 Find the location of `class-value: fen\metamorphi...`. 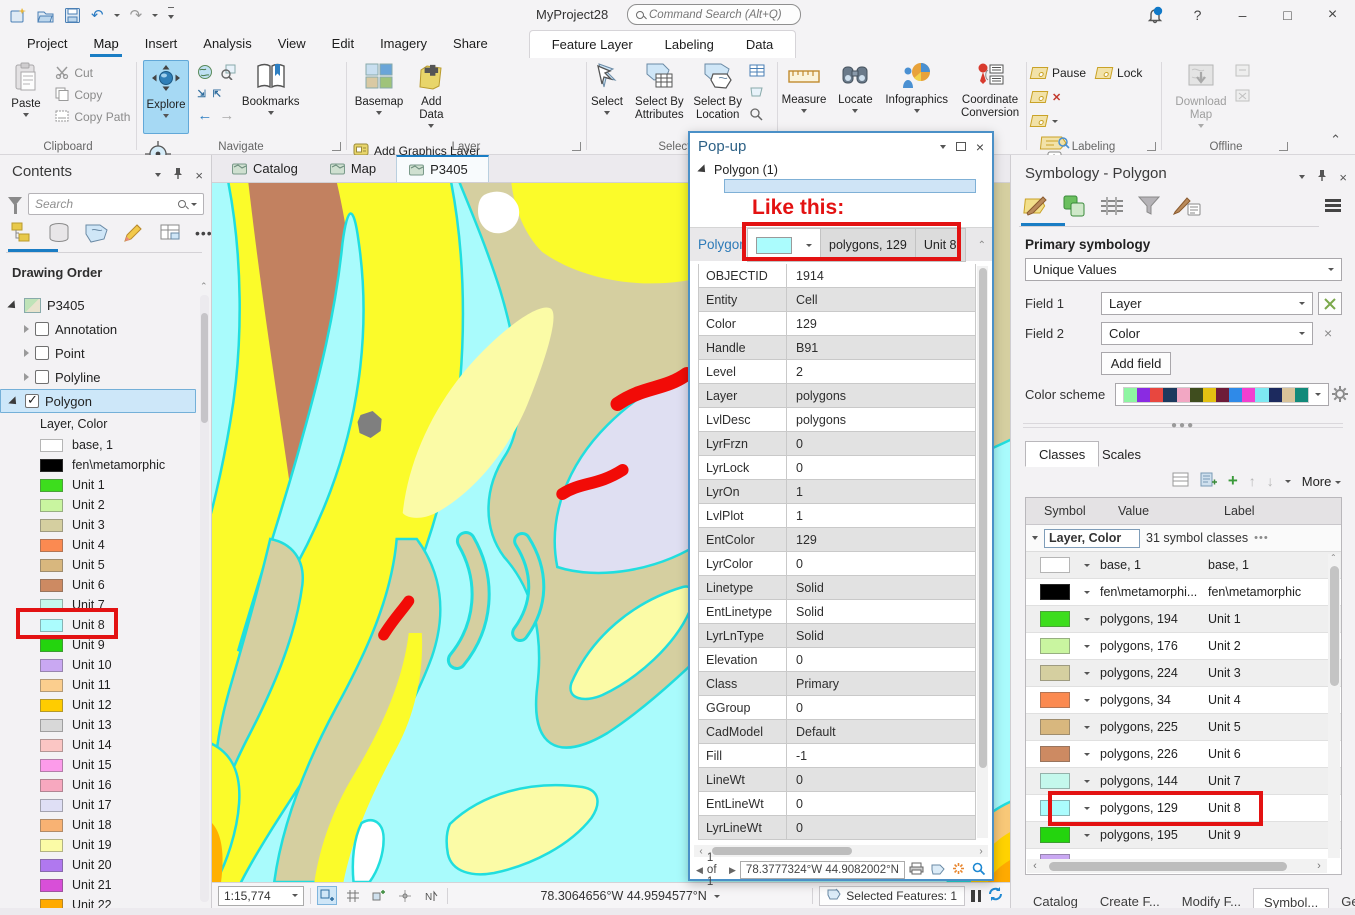

class-value: fen\metamorphi... is located at coordinates (1150, 592).